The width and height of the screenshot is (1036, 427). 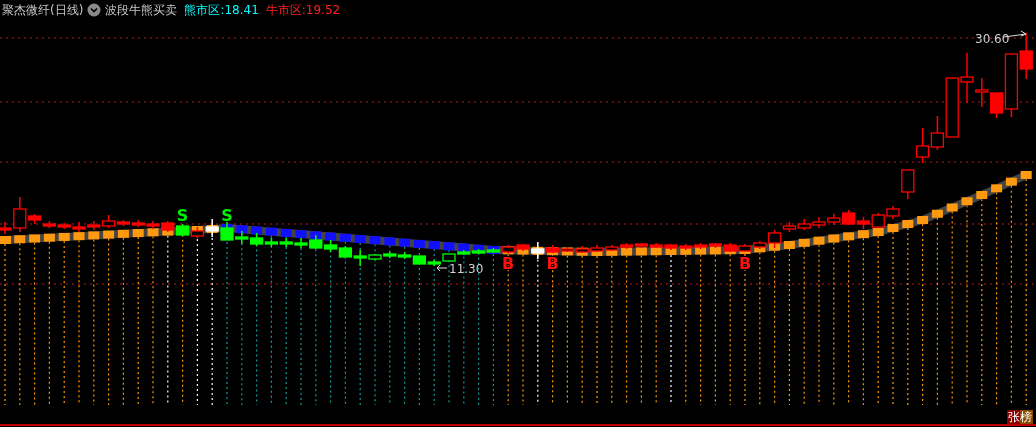 What do you see at coordinates (992, 39) in the screenshot?
I see `high-price-label: 30.60` at bounding box center [992, 39].